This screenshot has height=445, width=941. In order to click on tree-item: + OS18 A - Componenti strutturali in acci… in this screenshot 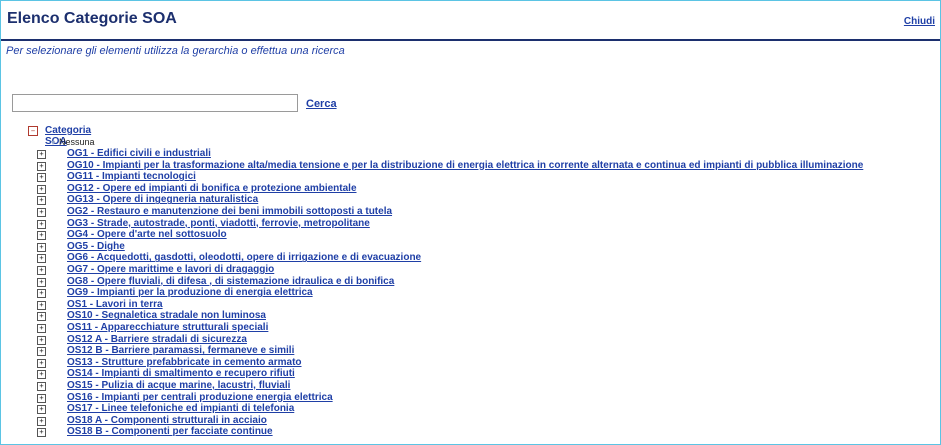, I will do `click(470, 420)`.